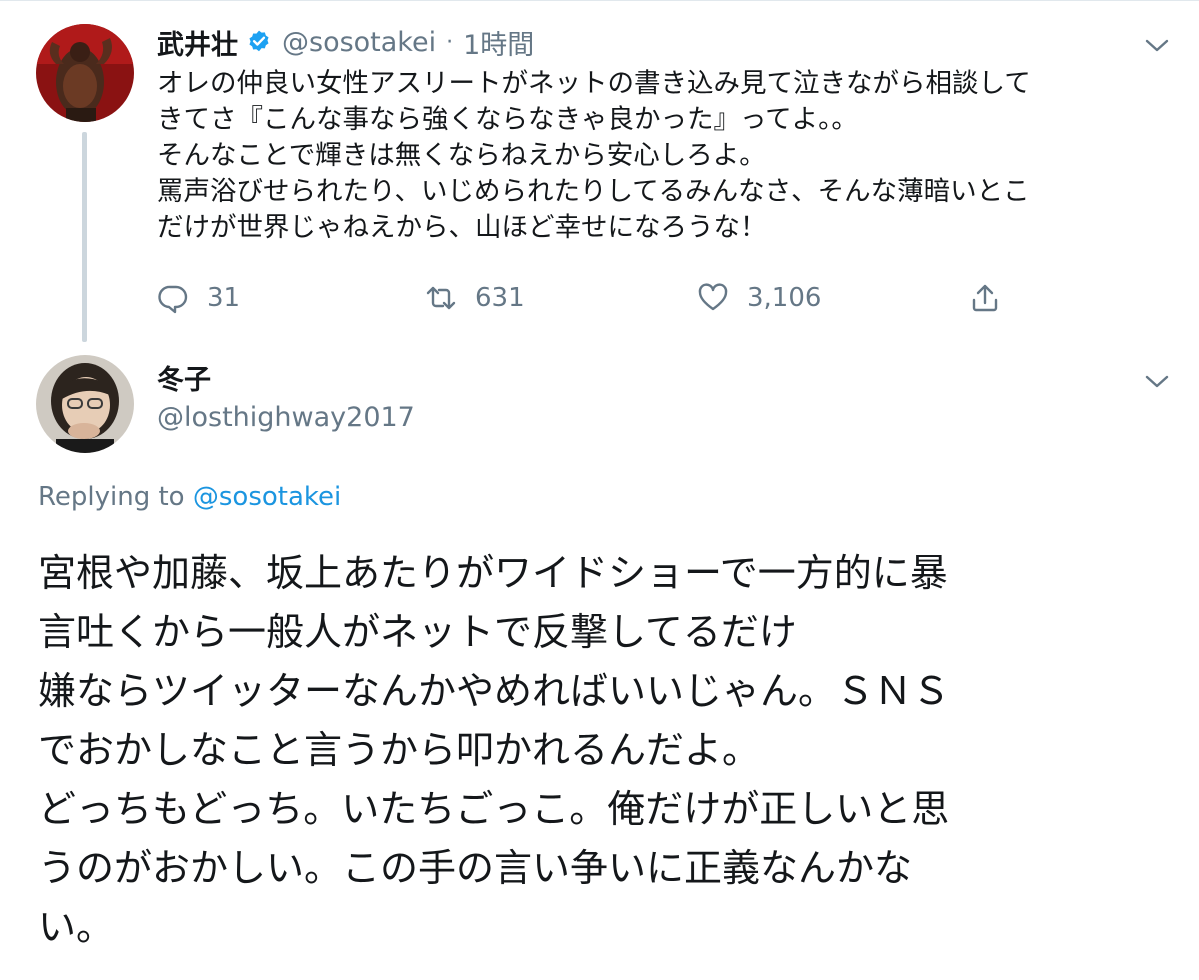 This screenshot has width=1199, height=980. What do you see at coordinates (784, 298) in the screenshot?
I see `like-count: 3,106` at bounding box center [784, 298].